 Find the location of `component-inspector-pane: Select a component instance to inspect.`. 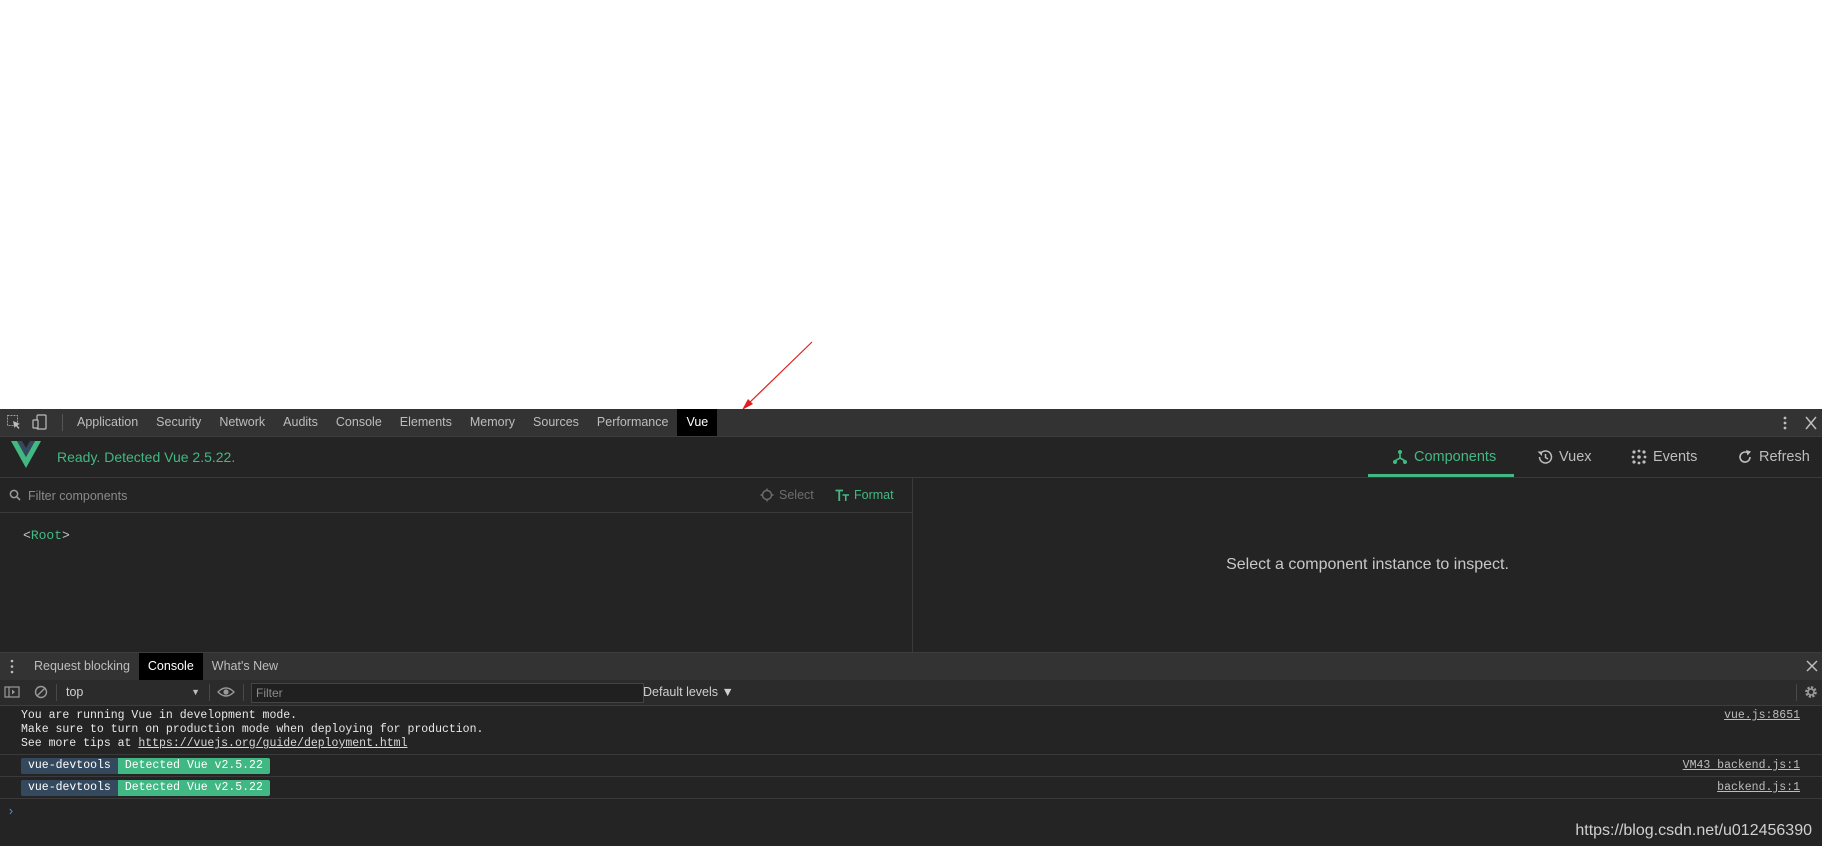

component-inspector-pane: Select a component instance to inspect. is located at coordinates (1367, 565).